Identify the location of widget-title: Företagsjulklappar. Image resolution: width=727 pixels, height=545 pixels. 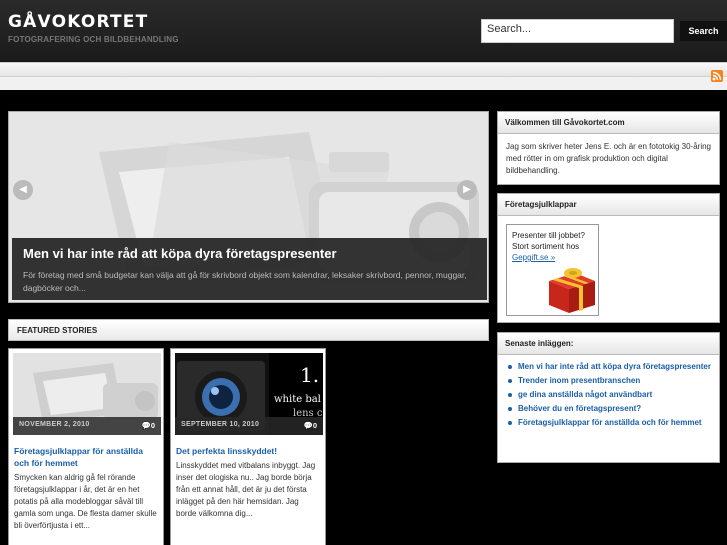
(608, 205).